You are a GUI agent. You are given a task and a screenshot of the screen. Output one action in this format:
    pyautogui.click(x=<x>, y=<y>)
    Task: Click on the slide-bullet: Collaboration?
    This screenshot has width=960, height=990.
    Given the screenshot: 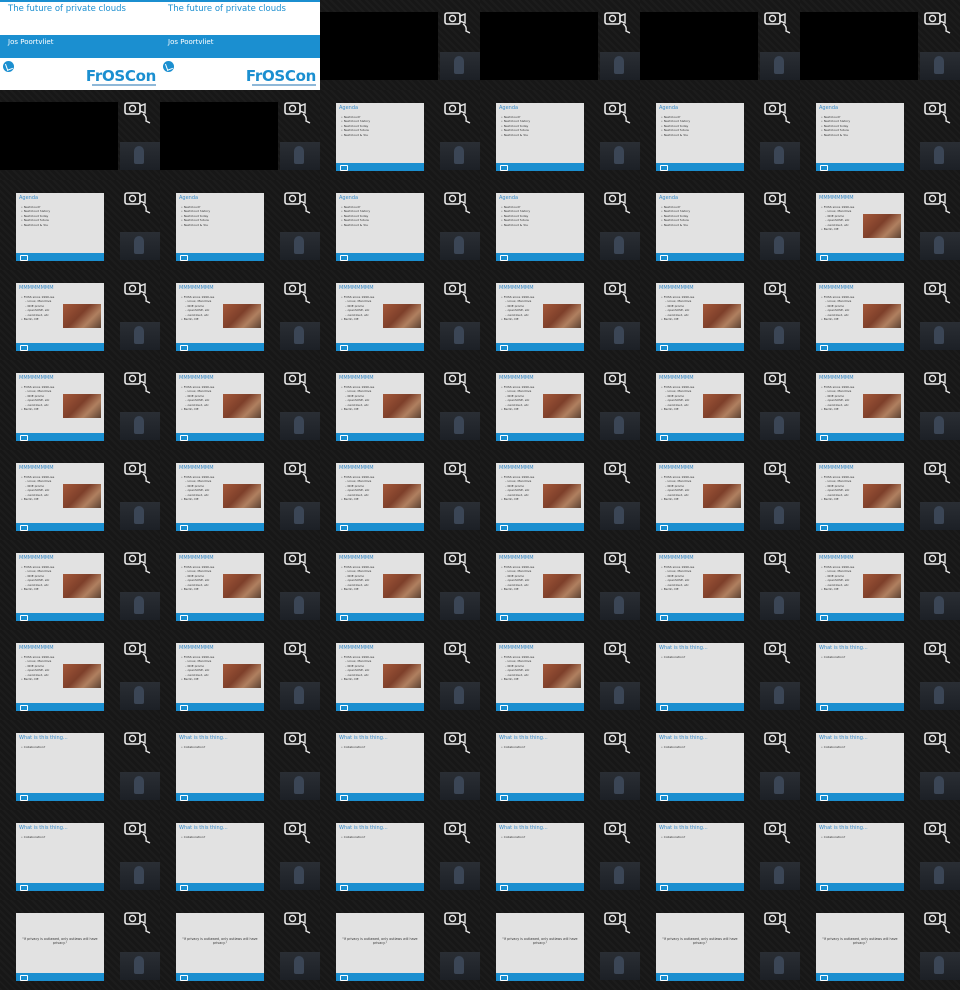 What is the action you would take?
    pyautogui.click(x=513, y=747)
    